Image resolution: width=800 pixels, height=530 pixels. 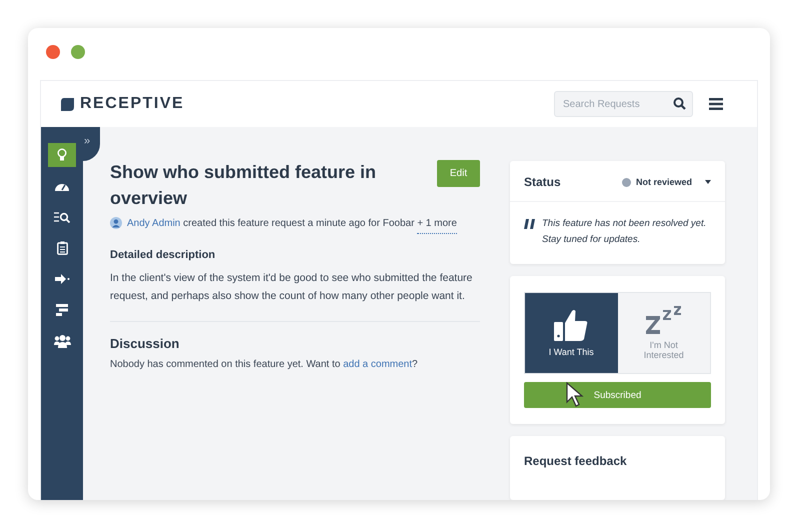 What do you see at coordinates (625, 232) in the screenshot?
I see `status-message: This feature has not been resolved yet. Stay tuned for updates.` at bounding box center [625, 232].